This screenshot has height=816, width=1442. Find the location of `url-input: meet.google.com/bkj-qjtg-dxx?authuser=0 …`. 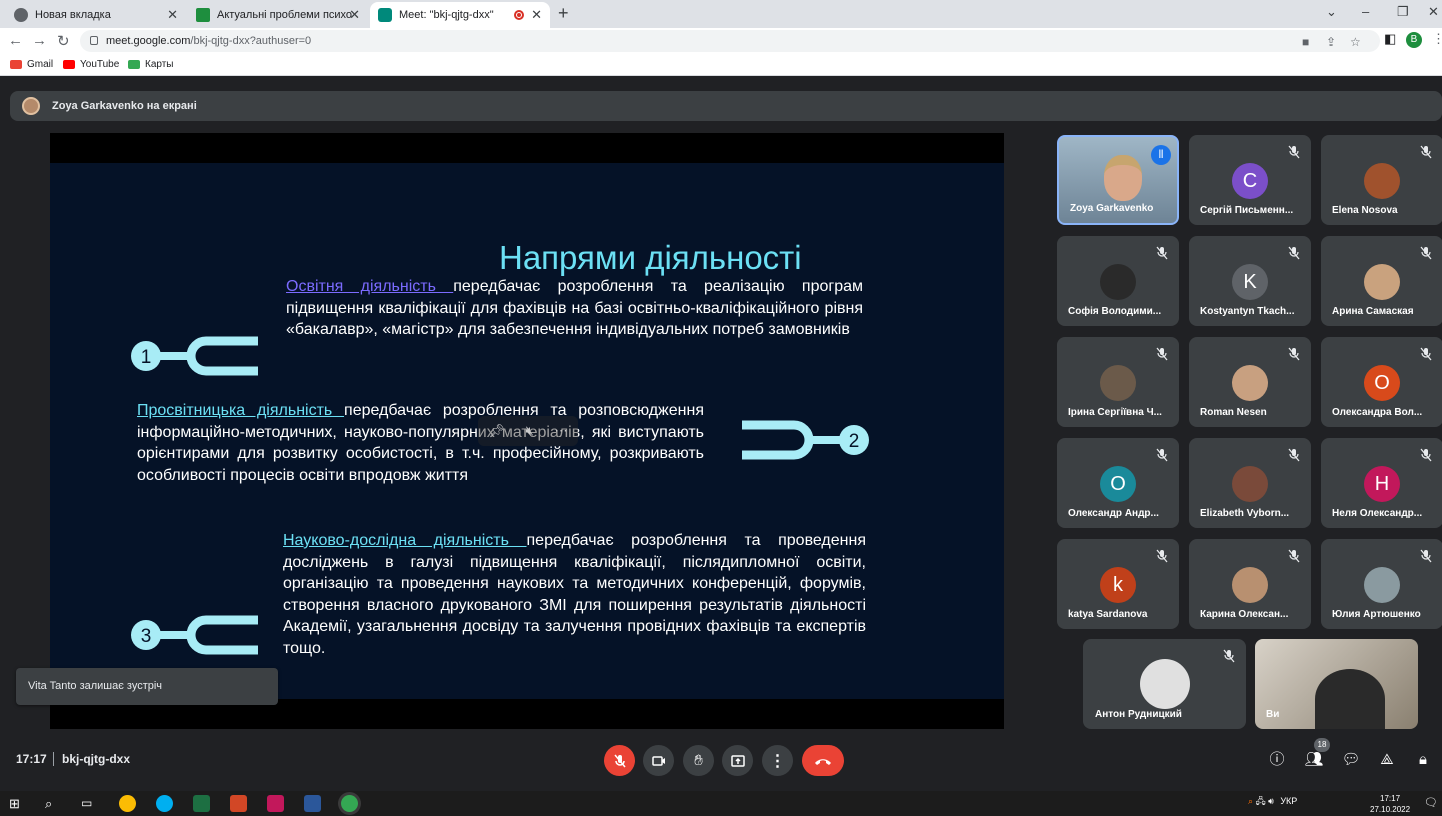

url-input: meet.google.com/bkj-qjtg-dxx?authuser=0 … is located at coordinates (730, 41).